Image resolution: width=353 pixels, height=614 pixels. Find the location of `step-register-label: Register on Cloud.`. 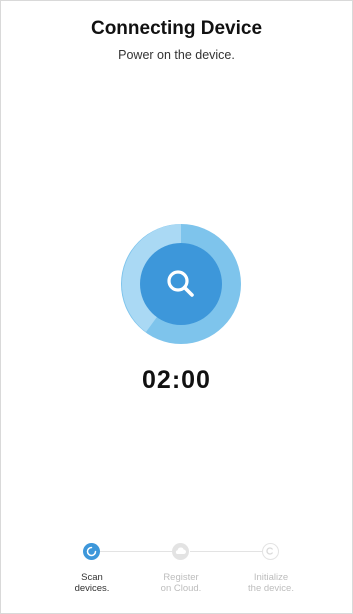

step-register-label: Register on Cloud. is located at coordinates (181, 583).